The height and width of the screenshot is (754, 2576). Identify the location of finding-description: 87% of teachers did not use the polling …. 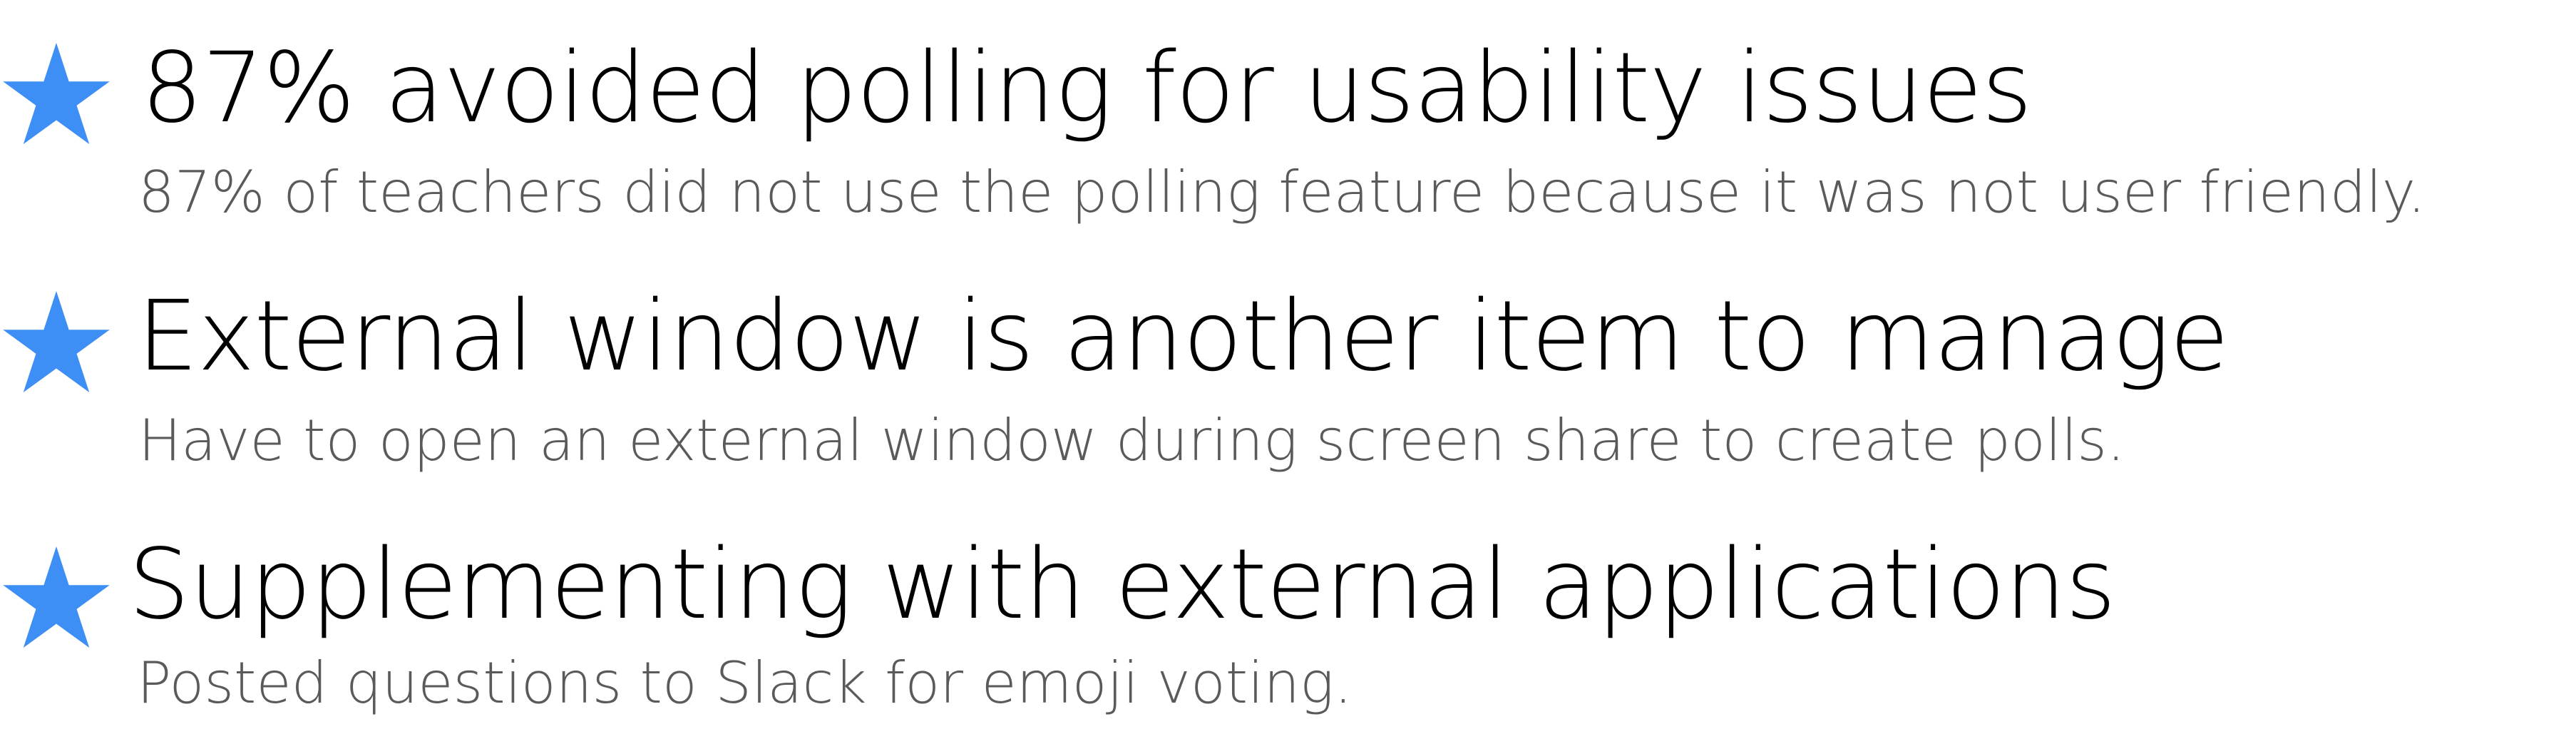
(1282, 192).